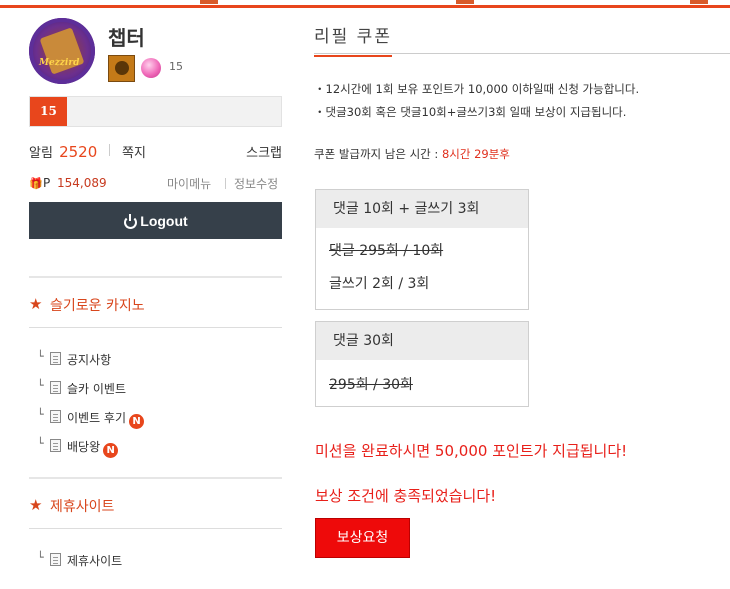  I want to click on timer-value: 8시간 29분후, so click(475, 154).